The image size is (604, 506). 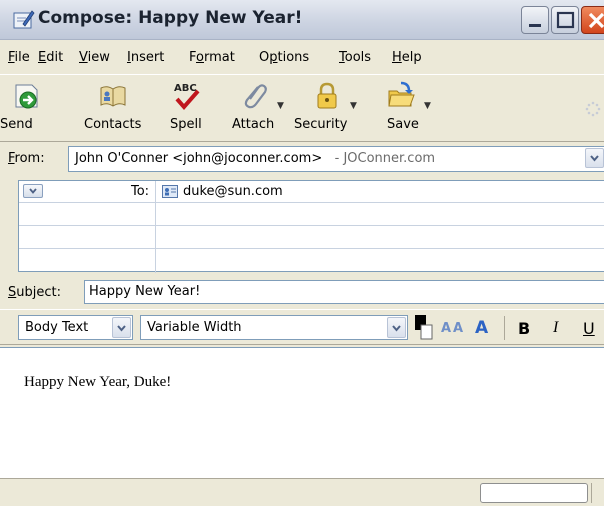 I want to click on compose-icon, so click(x=24, y=19).